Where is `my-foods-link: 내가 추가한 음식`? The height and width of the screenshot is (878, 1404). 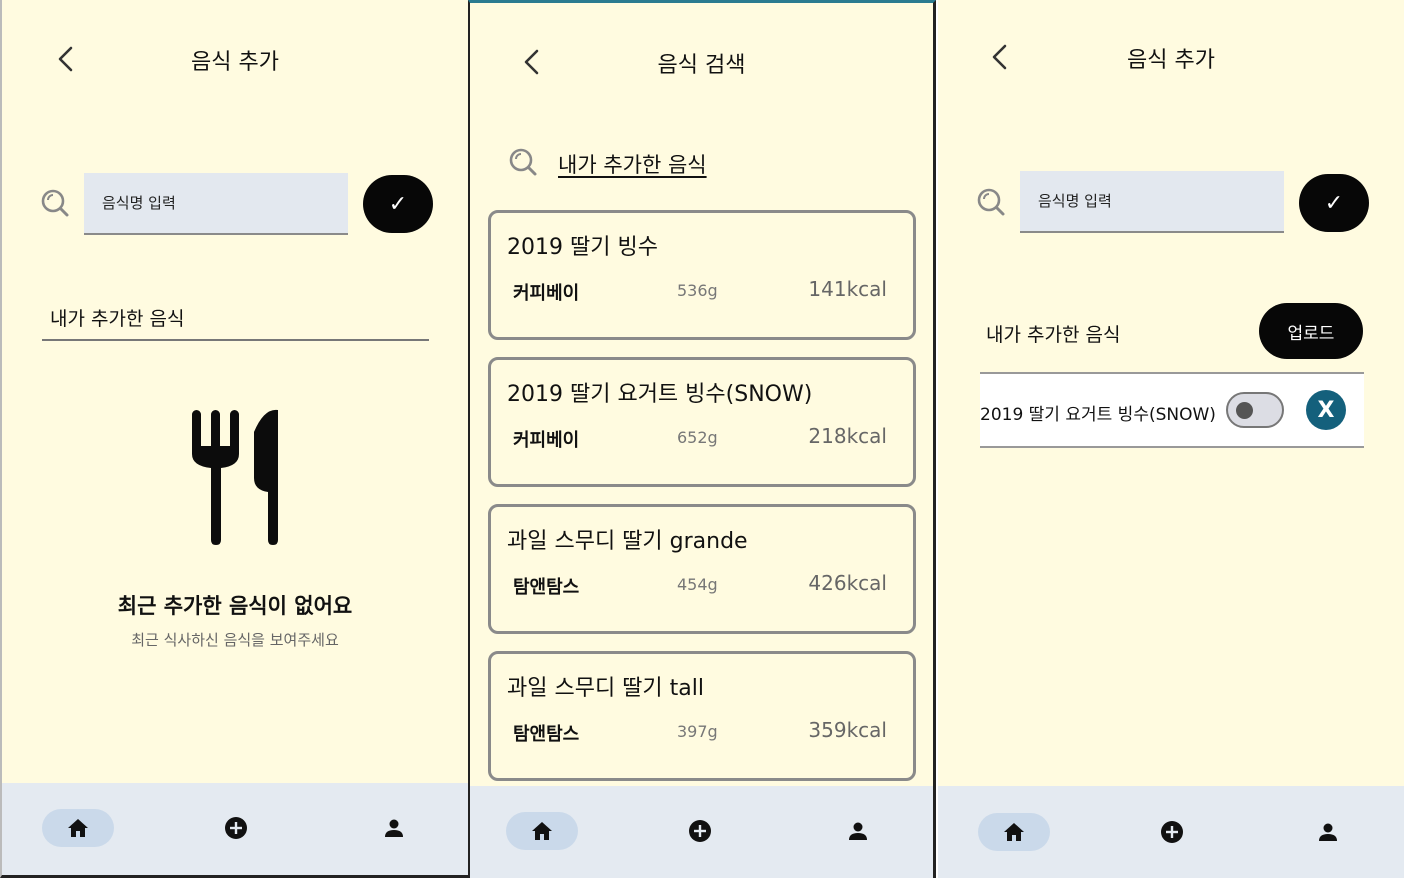
my-foods-link: 내가 추가한 음식 is located at coordinates (632, 164).